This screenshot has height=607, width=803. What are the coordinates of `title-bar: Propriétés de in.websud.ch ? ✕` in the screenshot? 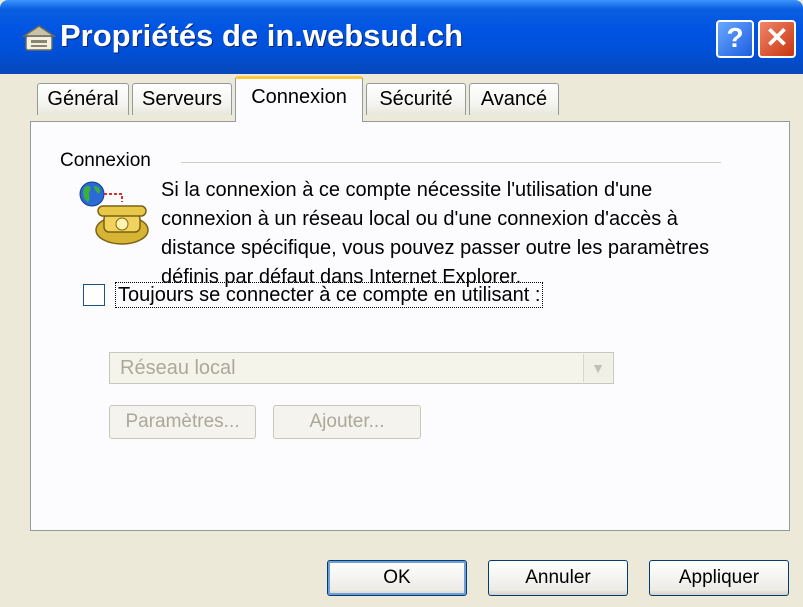 It's located at (401, 37).